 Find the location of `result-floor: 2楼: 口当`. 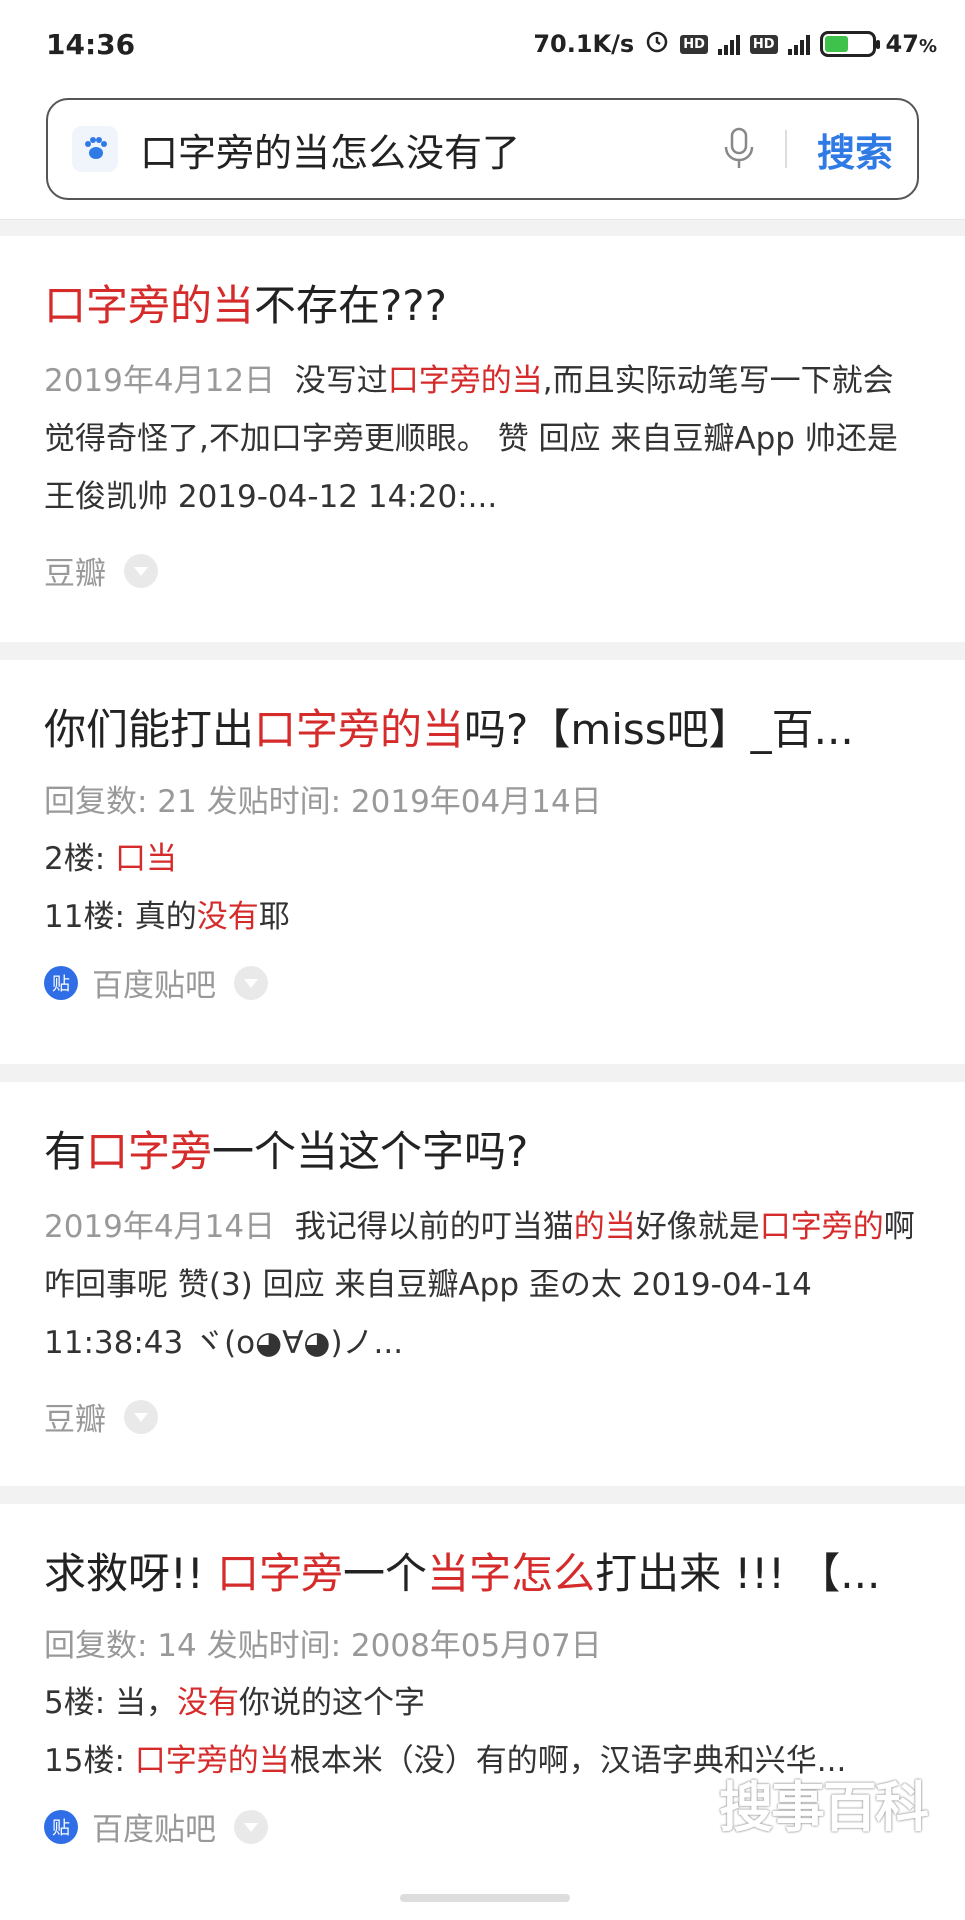

result-floor: 2楼: 口当 is located at coordinates (111, 859).